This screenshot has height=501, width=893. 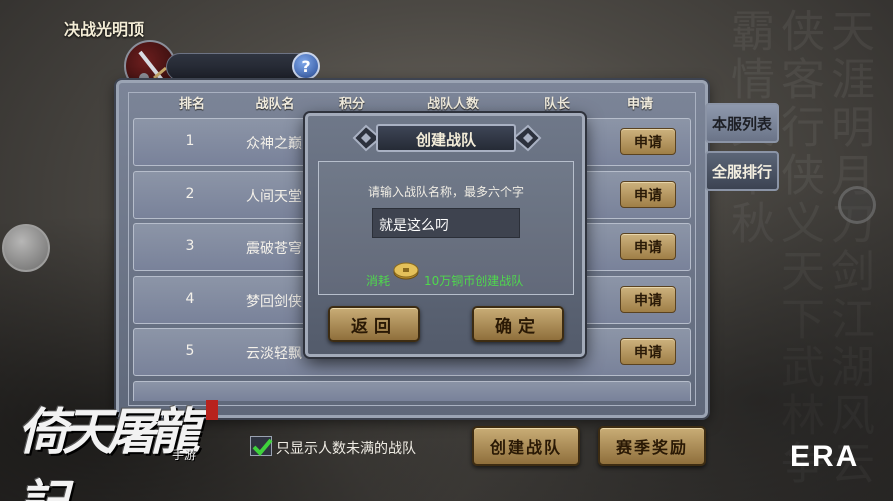 What do you see at coordinates (352, 104) in the screenshot?
I see `header-score: 积分` at bounding box center [352, 104].